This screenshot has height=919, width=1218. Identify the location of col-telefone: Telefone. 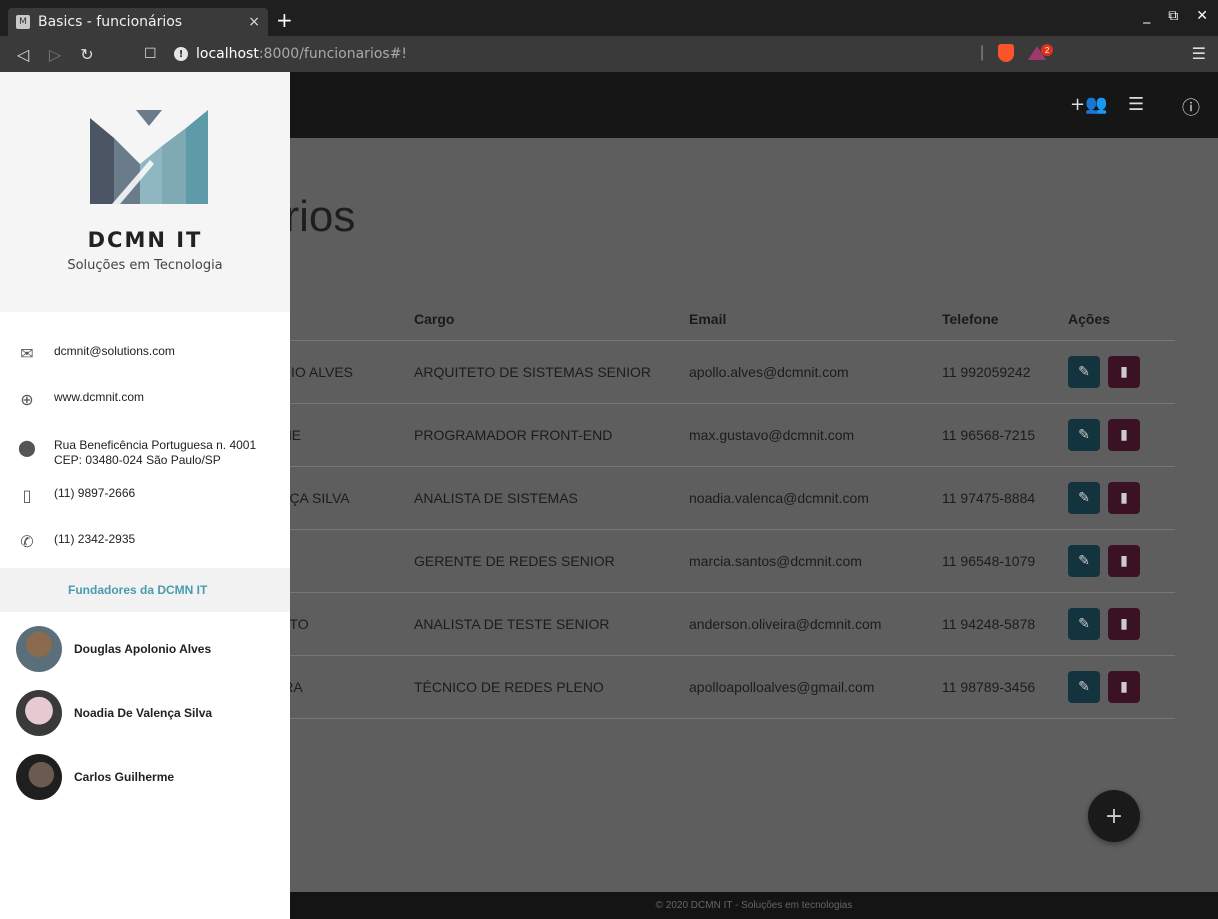
(970, 318).